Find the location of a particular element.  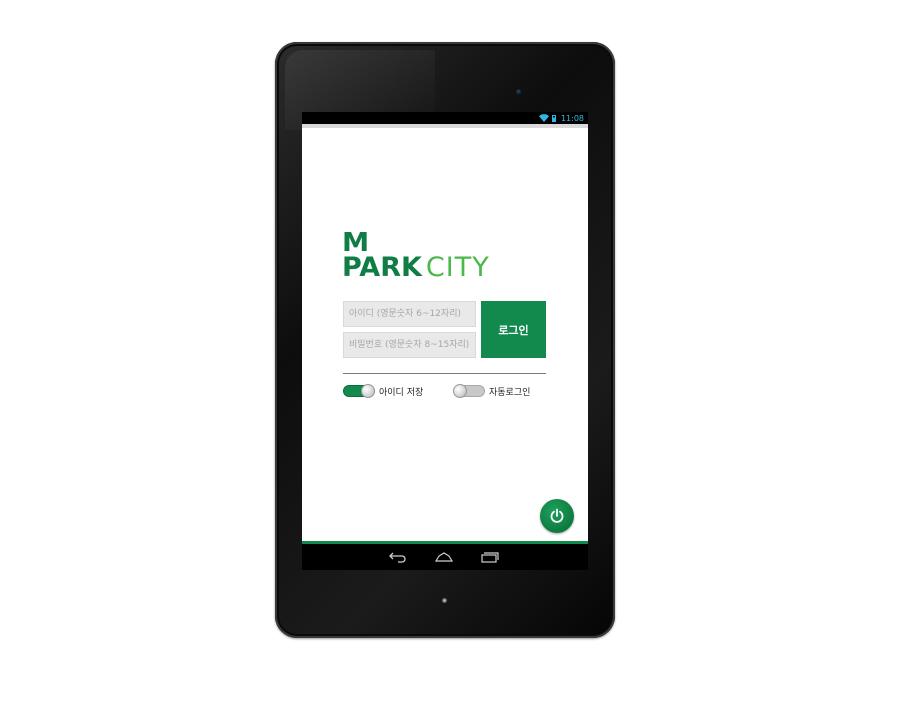

save-id-option: 아이디 저장 is located at coordinates (383, 391).